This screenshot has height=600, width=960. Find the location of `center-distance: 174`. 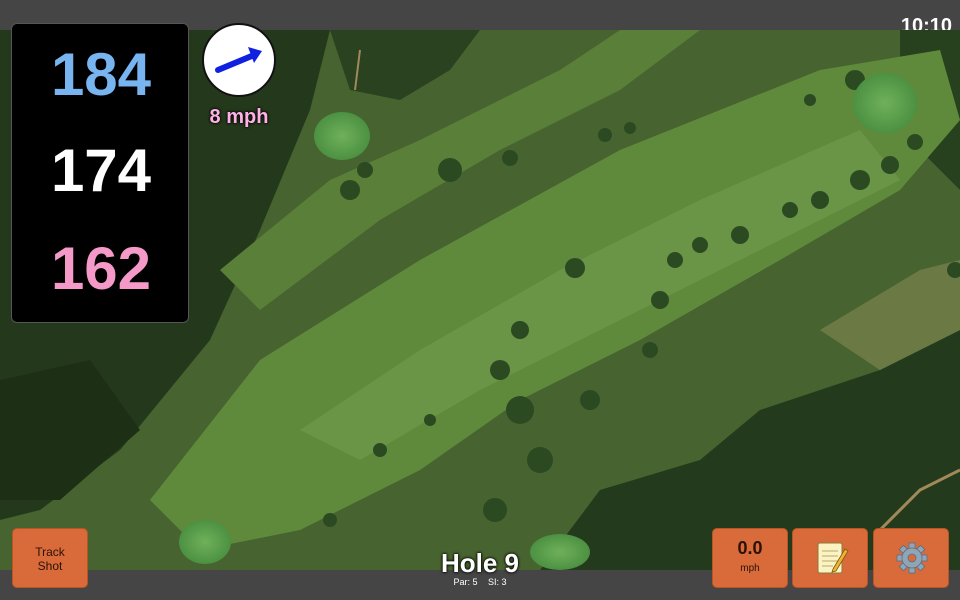

center-distance: 174 is located at coordinates (101, 170).